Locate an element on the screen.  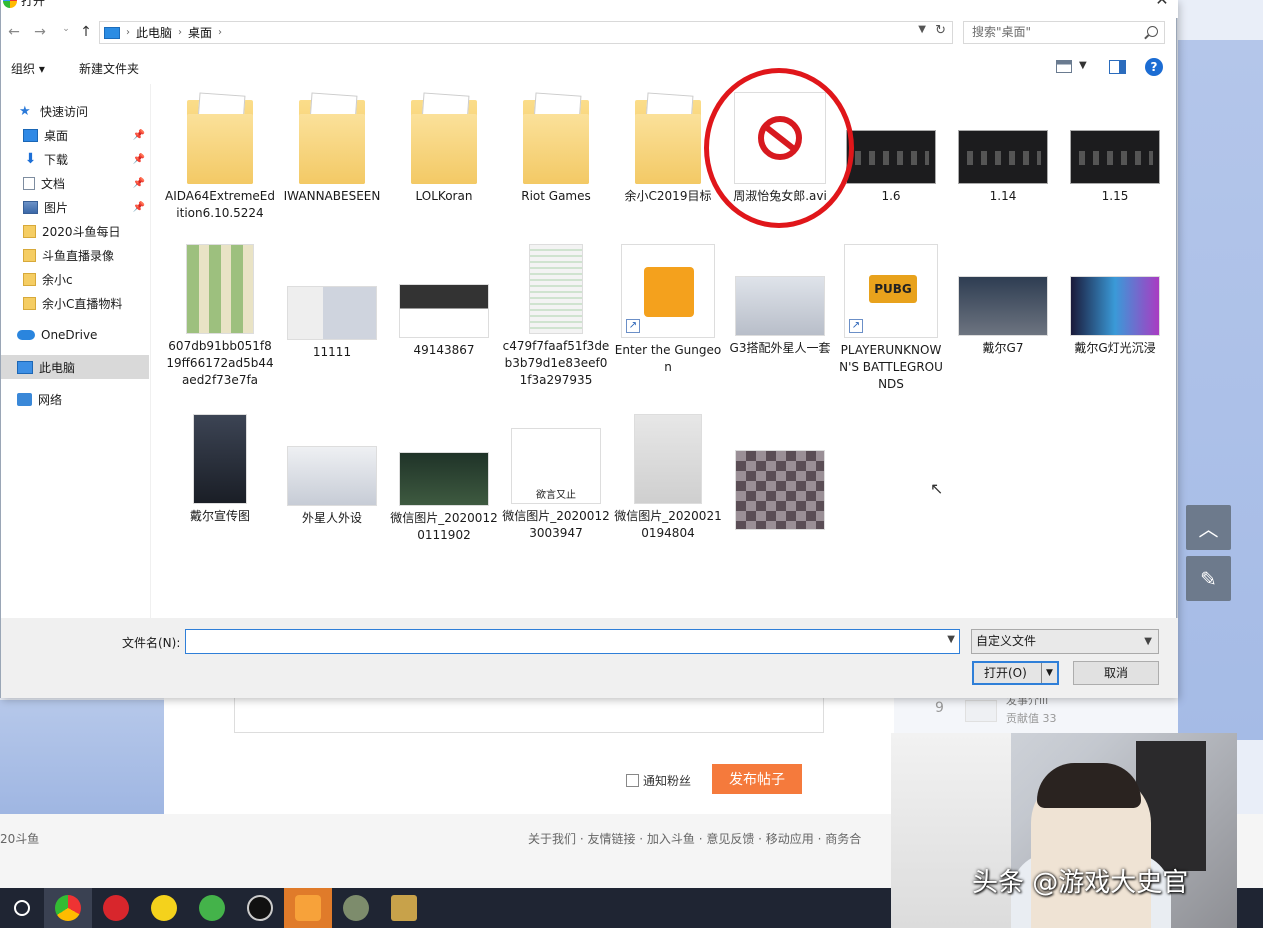
sidebar-item-downloads: ⬇ 下载 📌 is located at coordinates (75, 159).